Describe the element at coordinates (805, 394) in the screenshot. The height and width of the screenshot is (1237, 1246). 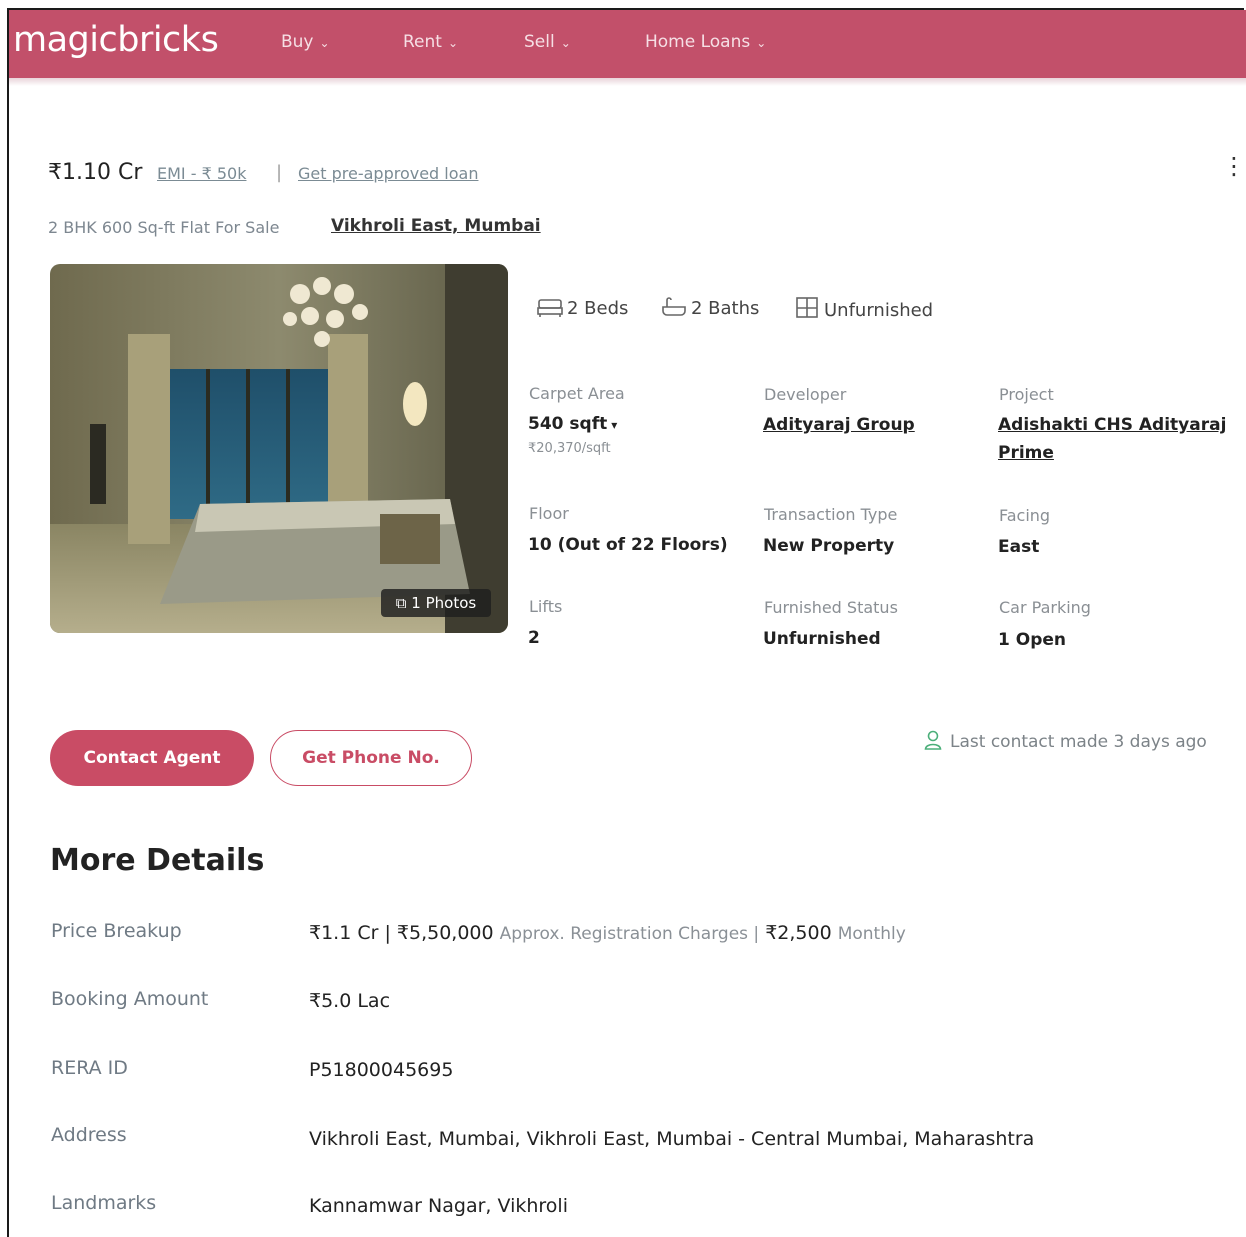
I see `developer-label: Developer` at that location.